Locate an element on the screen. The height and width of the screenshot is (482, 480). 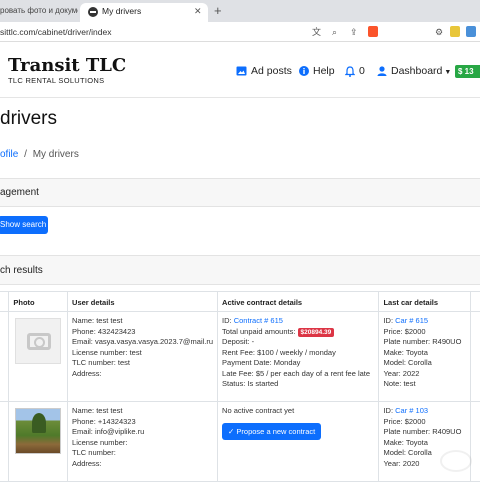
extension-icon is located at coordinates (471, 31).